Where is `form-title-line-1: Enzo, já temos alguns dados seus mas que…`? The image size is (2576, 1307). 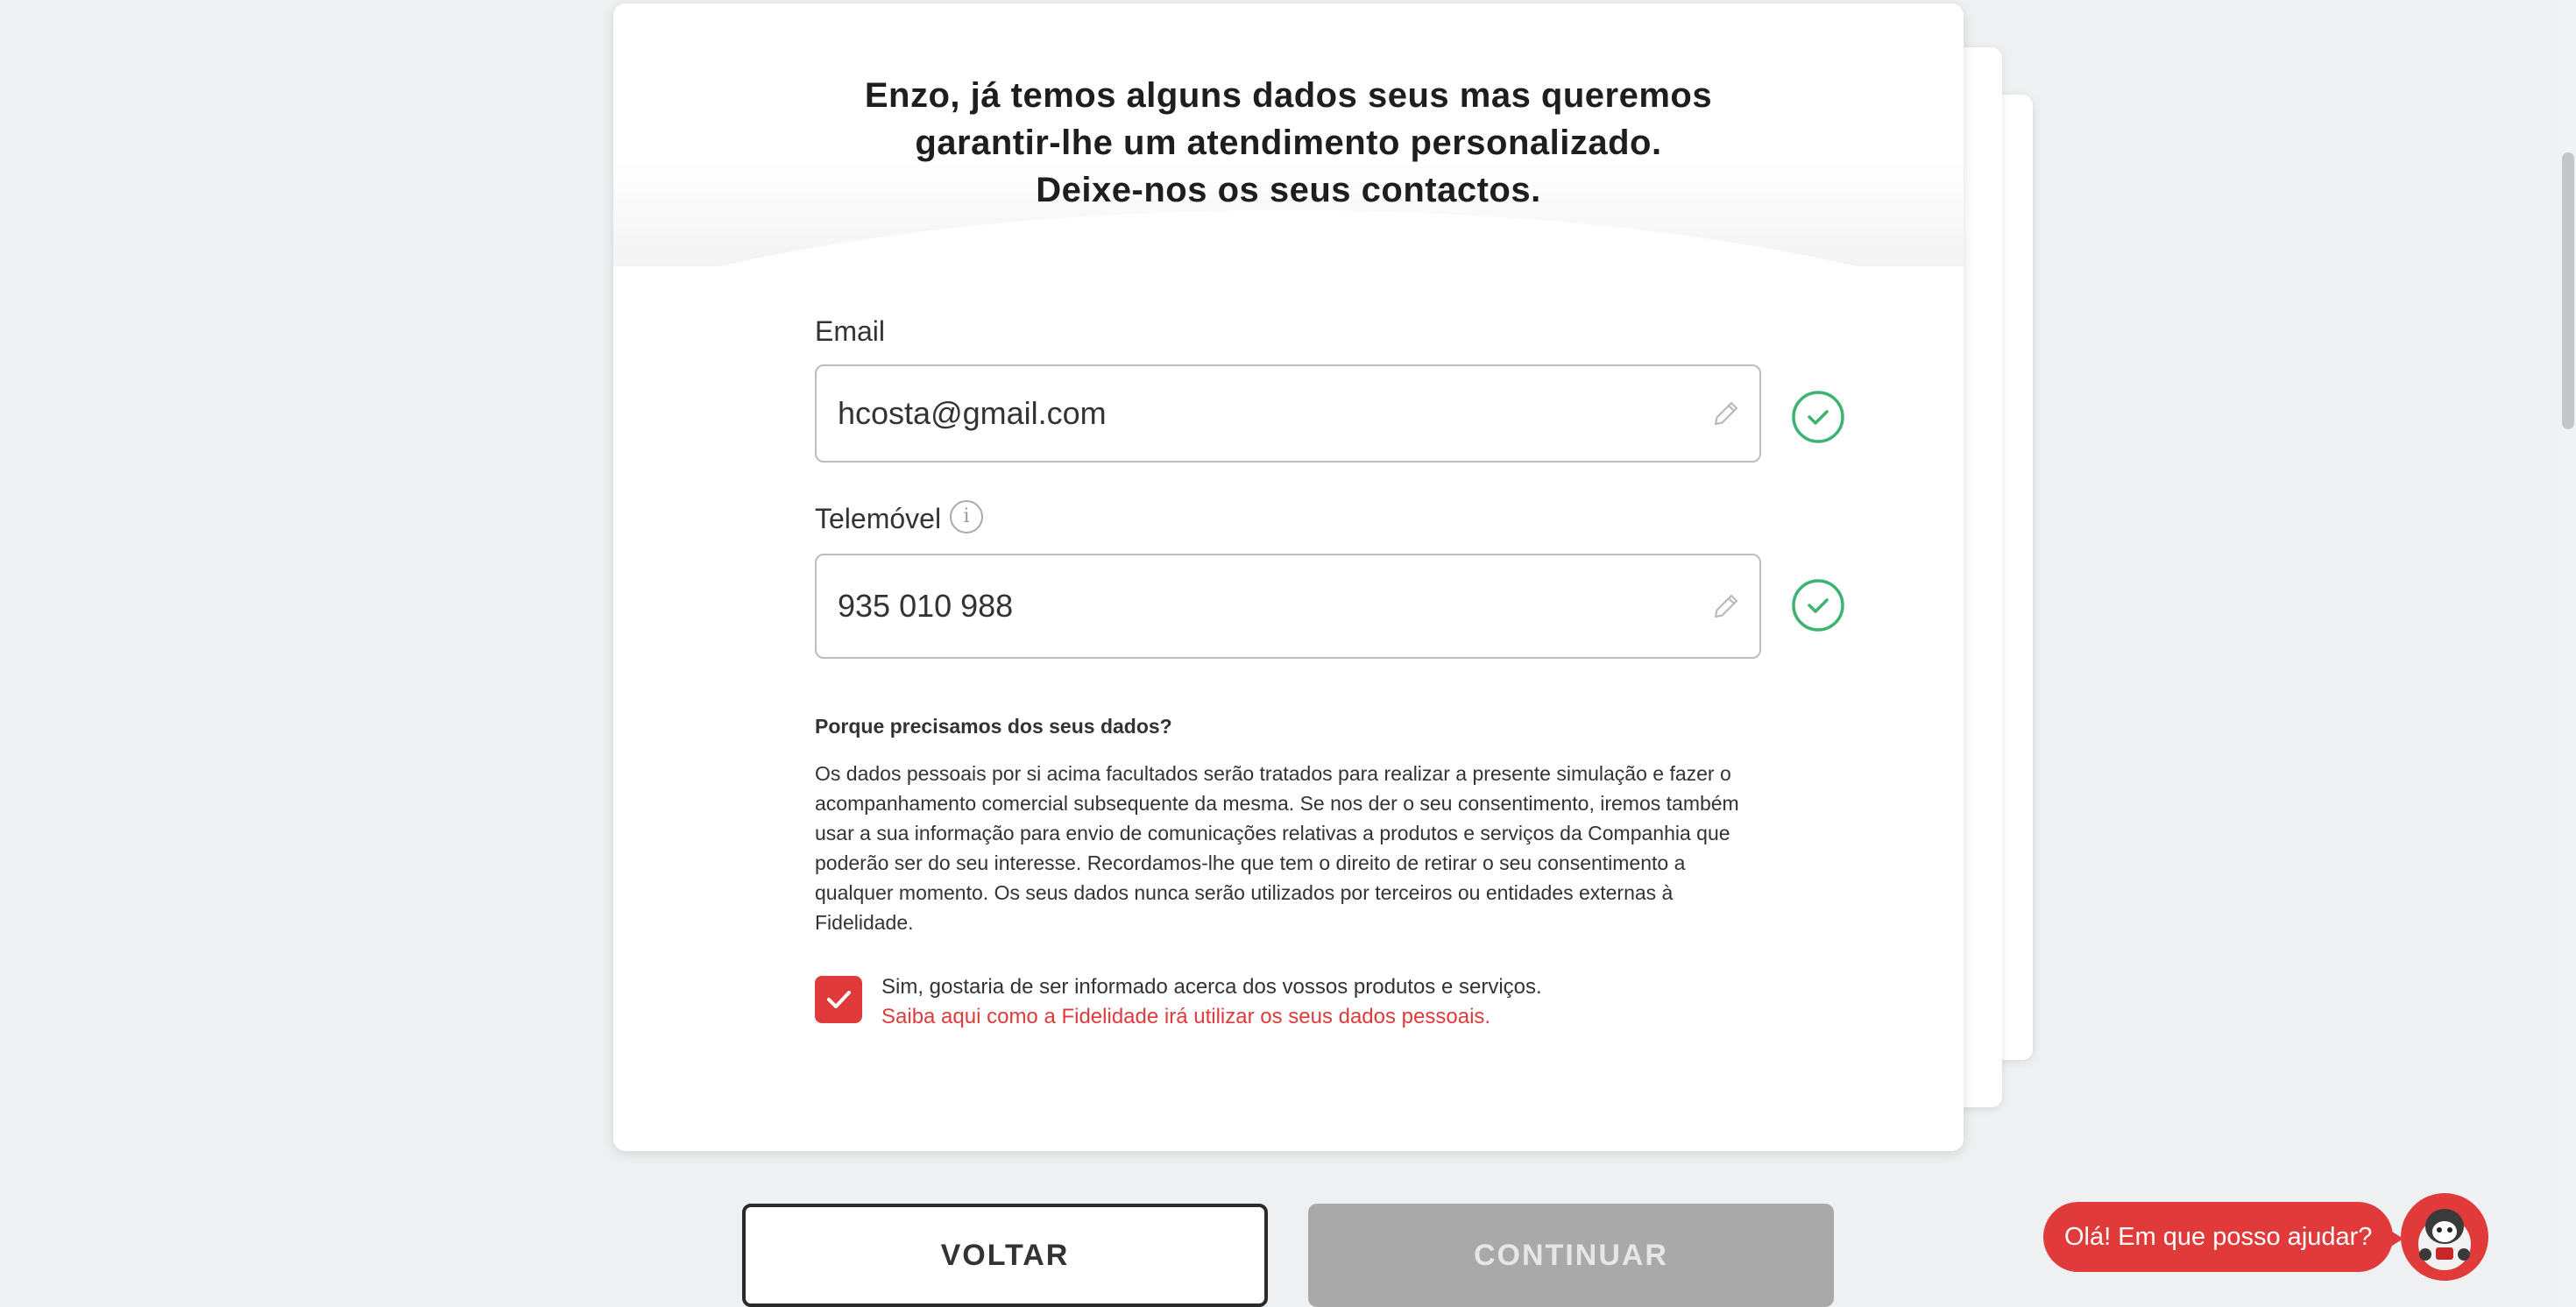 form-title-line-1: Enzo, já temos alguns dados seus mas que… is located at coordinates (1288, 95).